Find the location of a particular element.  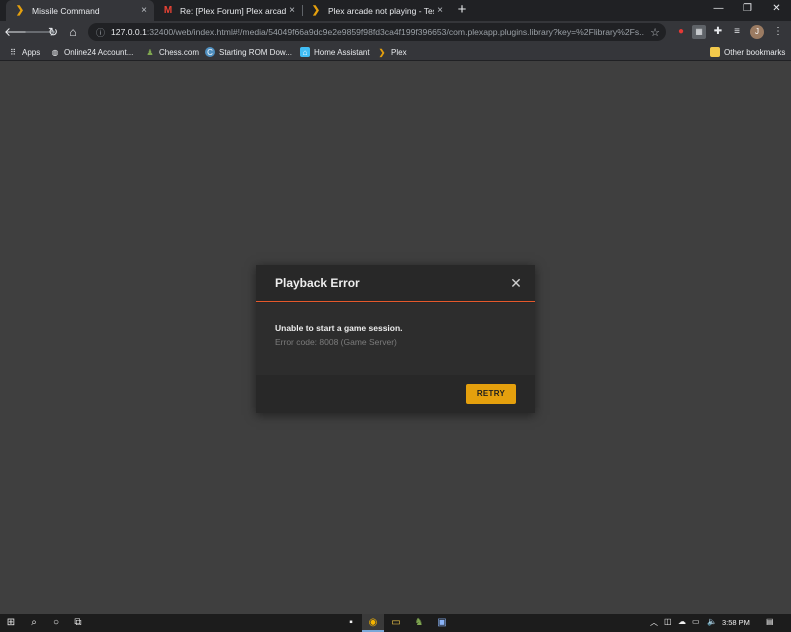

rom-icon: C is located at coordinates (210, 52).